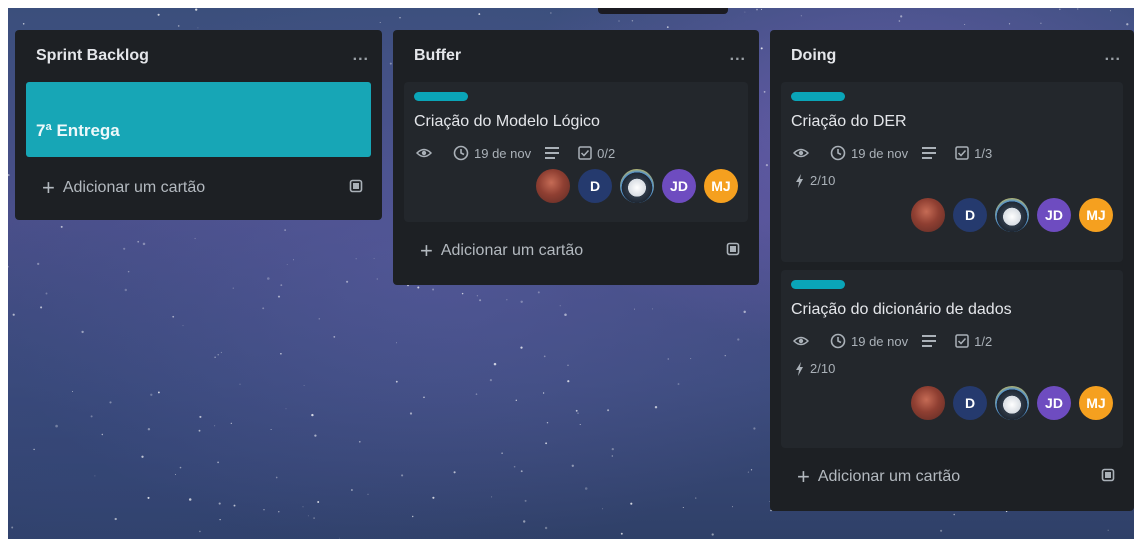 The image size is (1134, 539). Describe the element at coordinates (813, 56) in the screenshot. I see `list-title: Doing` at that location.